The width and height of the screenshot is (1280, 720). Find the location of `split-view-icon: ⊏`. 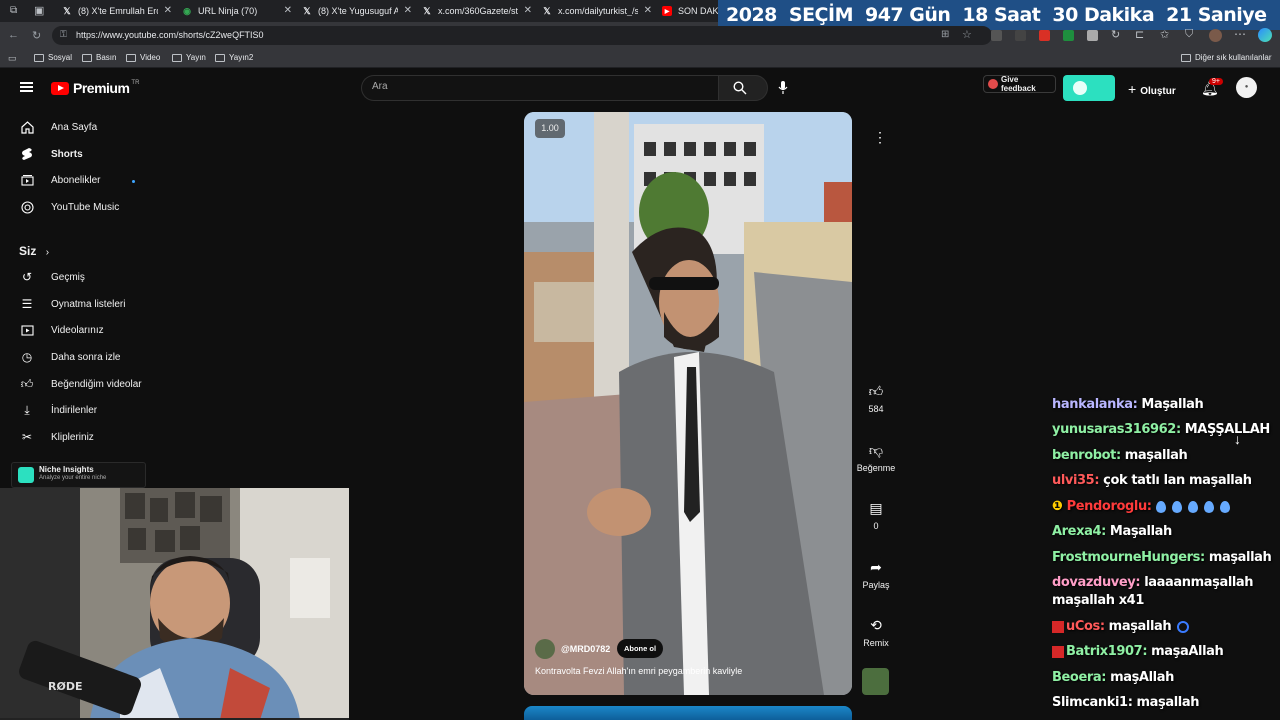

split-view-icon: ⊏ is located at coordinates (1139, 34).